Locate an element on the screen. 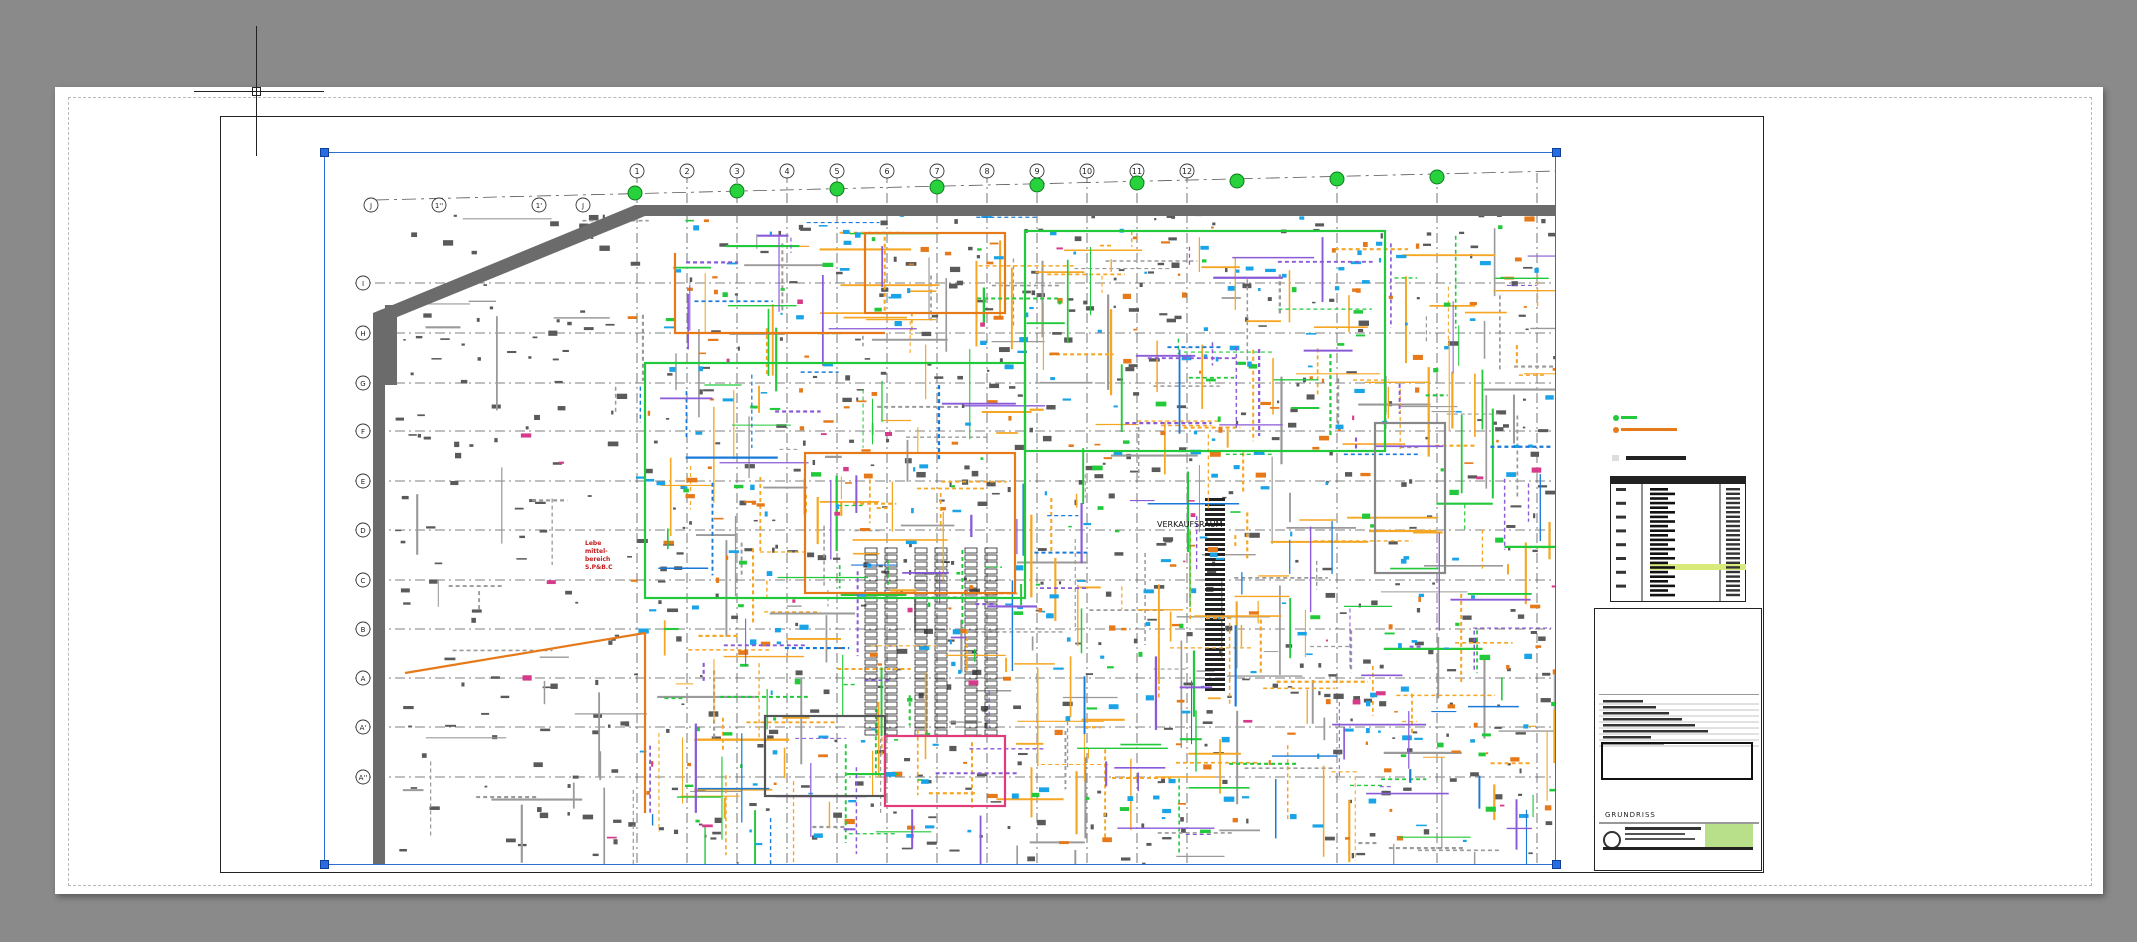  svg-text: 11 is located at coordinates (1137, 171).